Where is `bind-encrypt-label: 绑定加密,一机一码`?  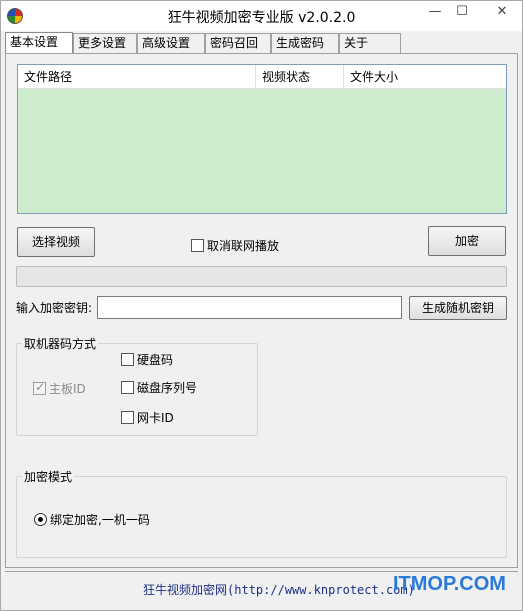 bind-encrypt-label: 绑定加密,一机一码 is located at coordinates (100, 520).